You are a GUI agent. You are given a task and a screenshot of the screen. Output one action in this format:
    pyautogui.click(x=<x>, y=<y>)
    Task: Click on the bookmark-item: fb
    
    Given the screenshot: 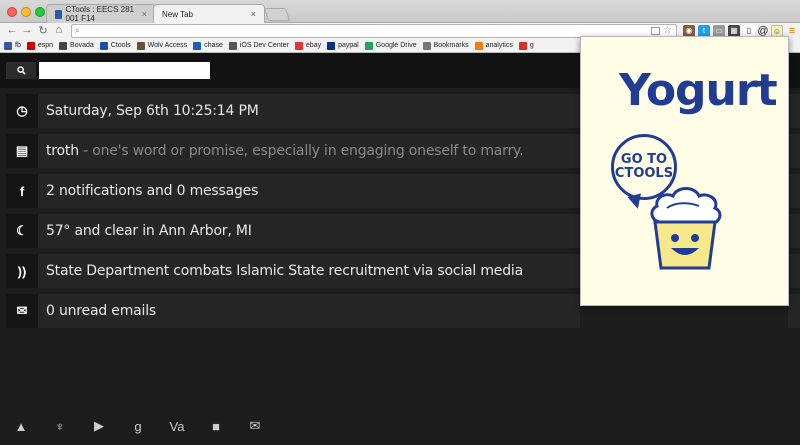 What is the action you would take?
    pyautogui.click(x=12, y=45)
    